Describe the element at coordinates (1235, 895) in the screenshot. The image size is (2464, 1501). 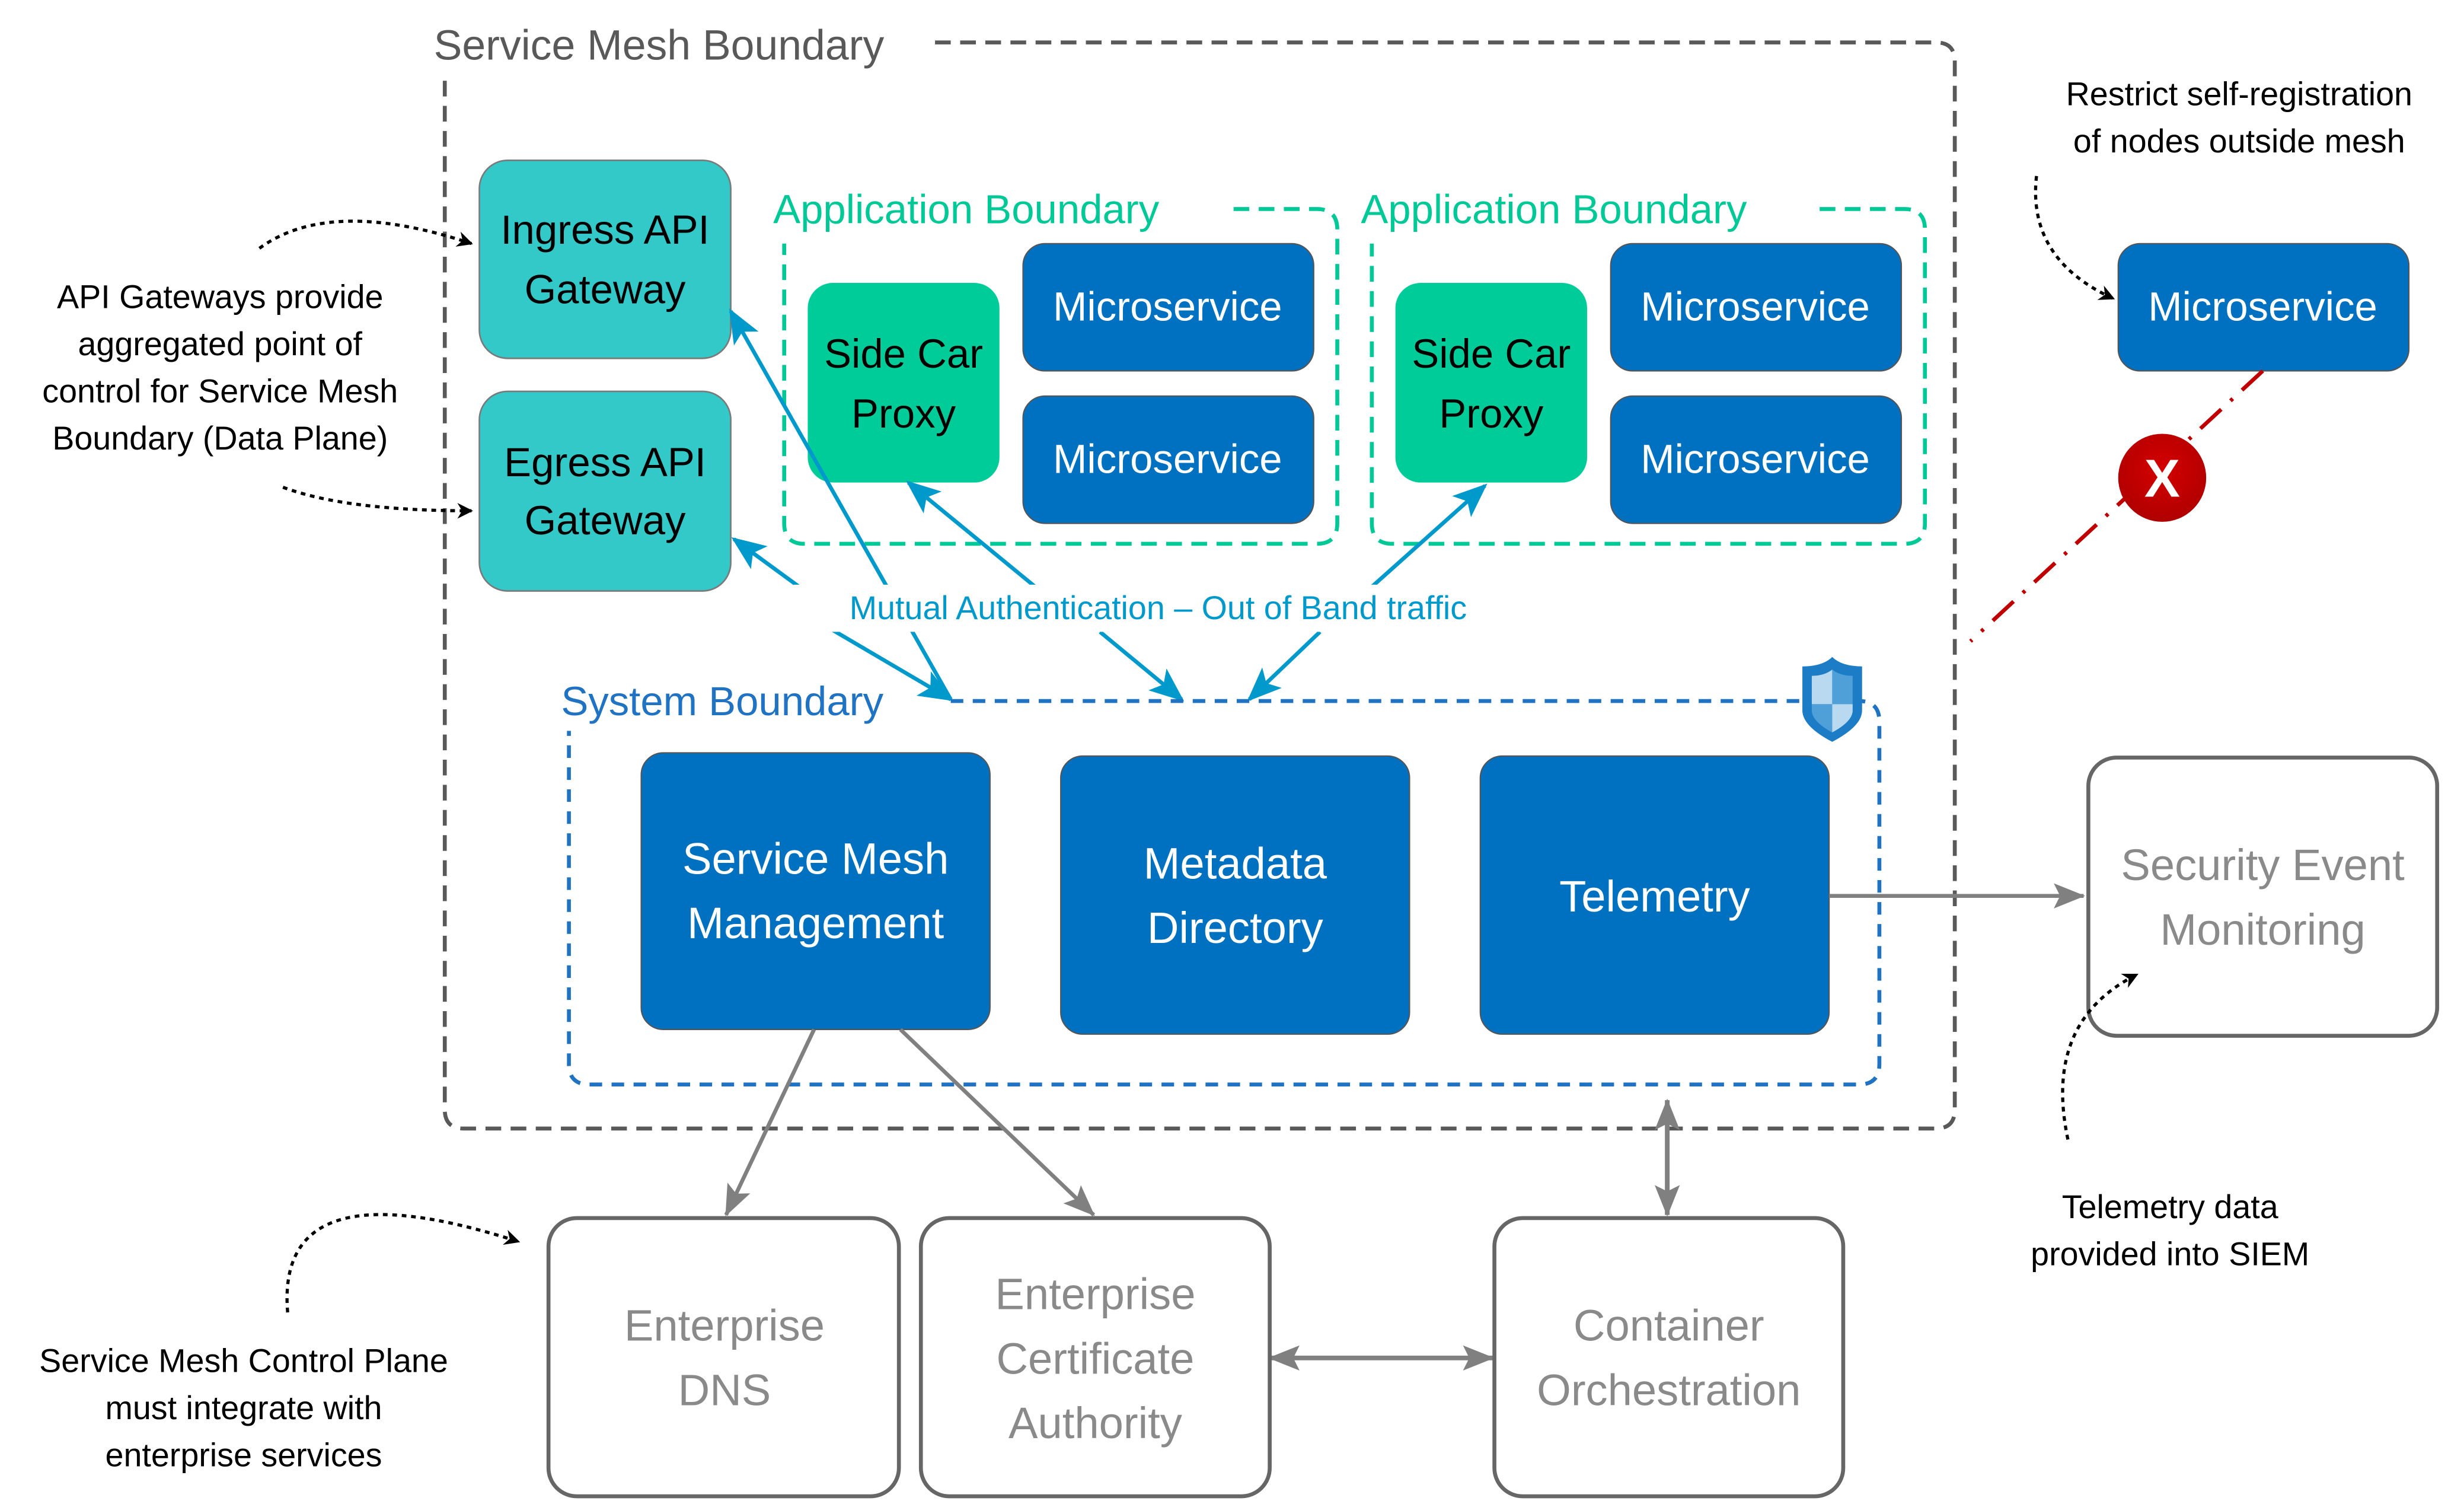
I see `metadata-directory: Metadata Directory` at that location.